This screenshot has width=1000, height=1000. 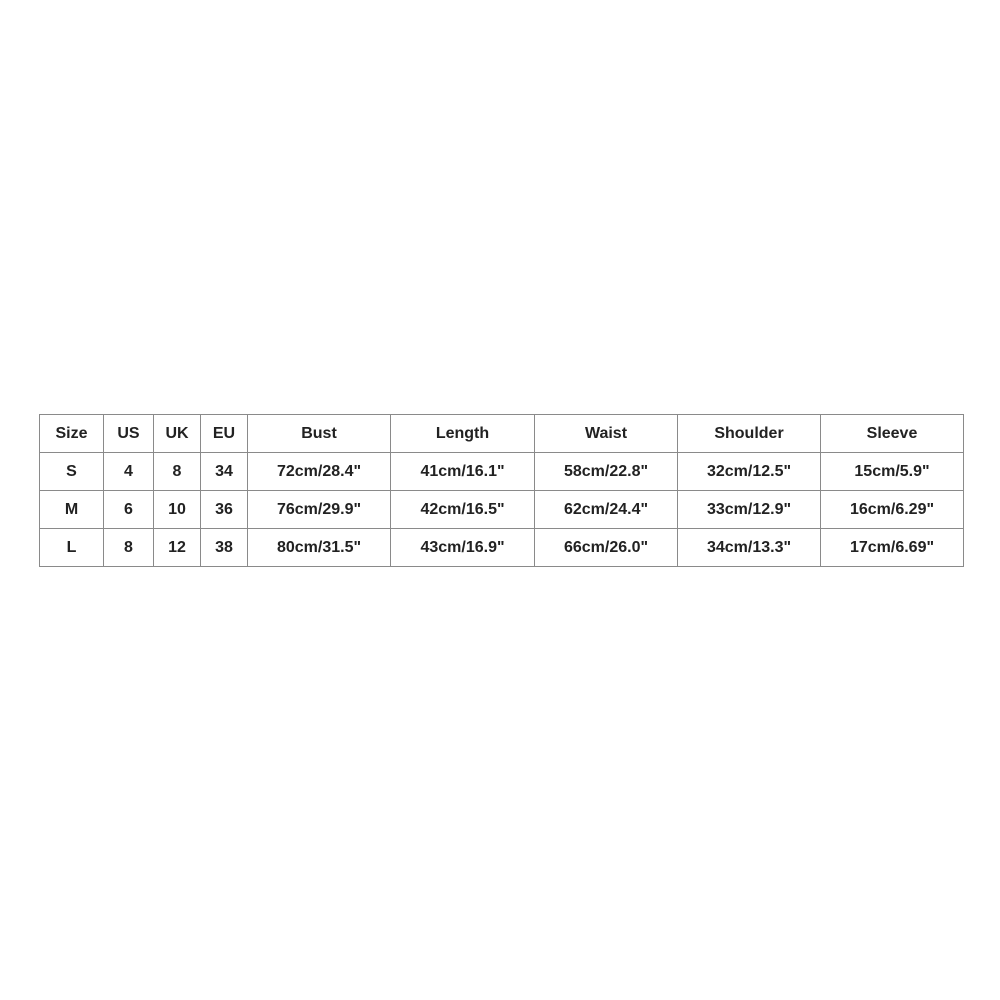 What do you see at coordinates (892, 471) in the screenshot?
I see `cell-sleeve: 15cm/5.9"` at bounding box center [892, 471].